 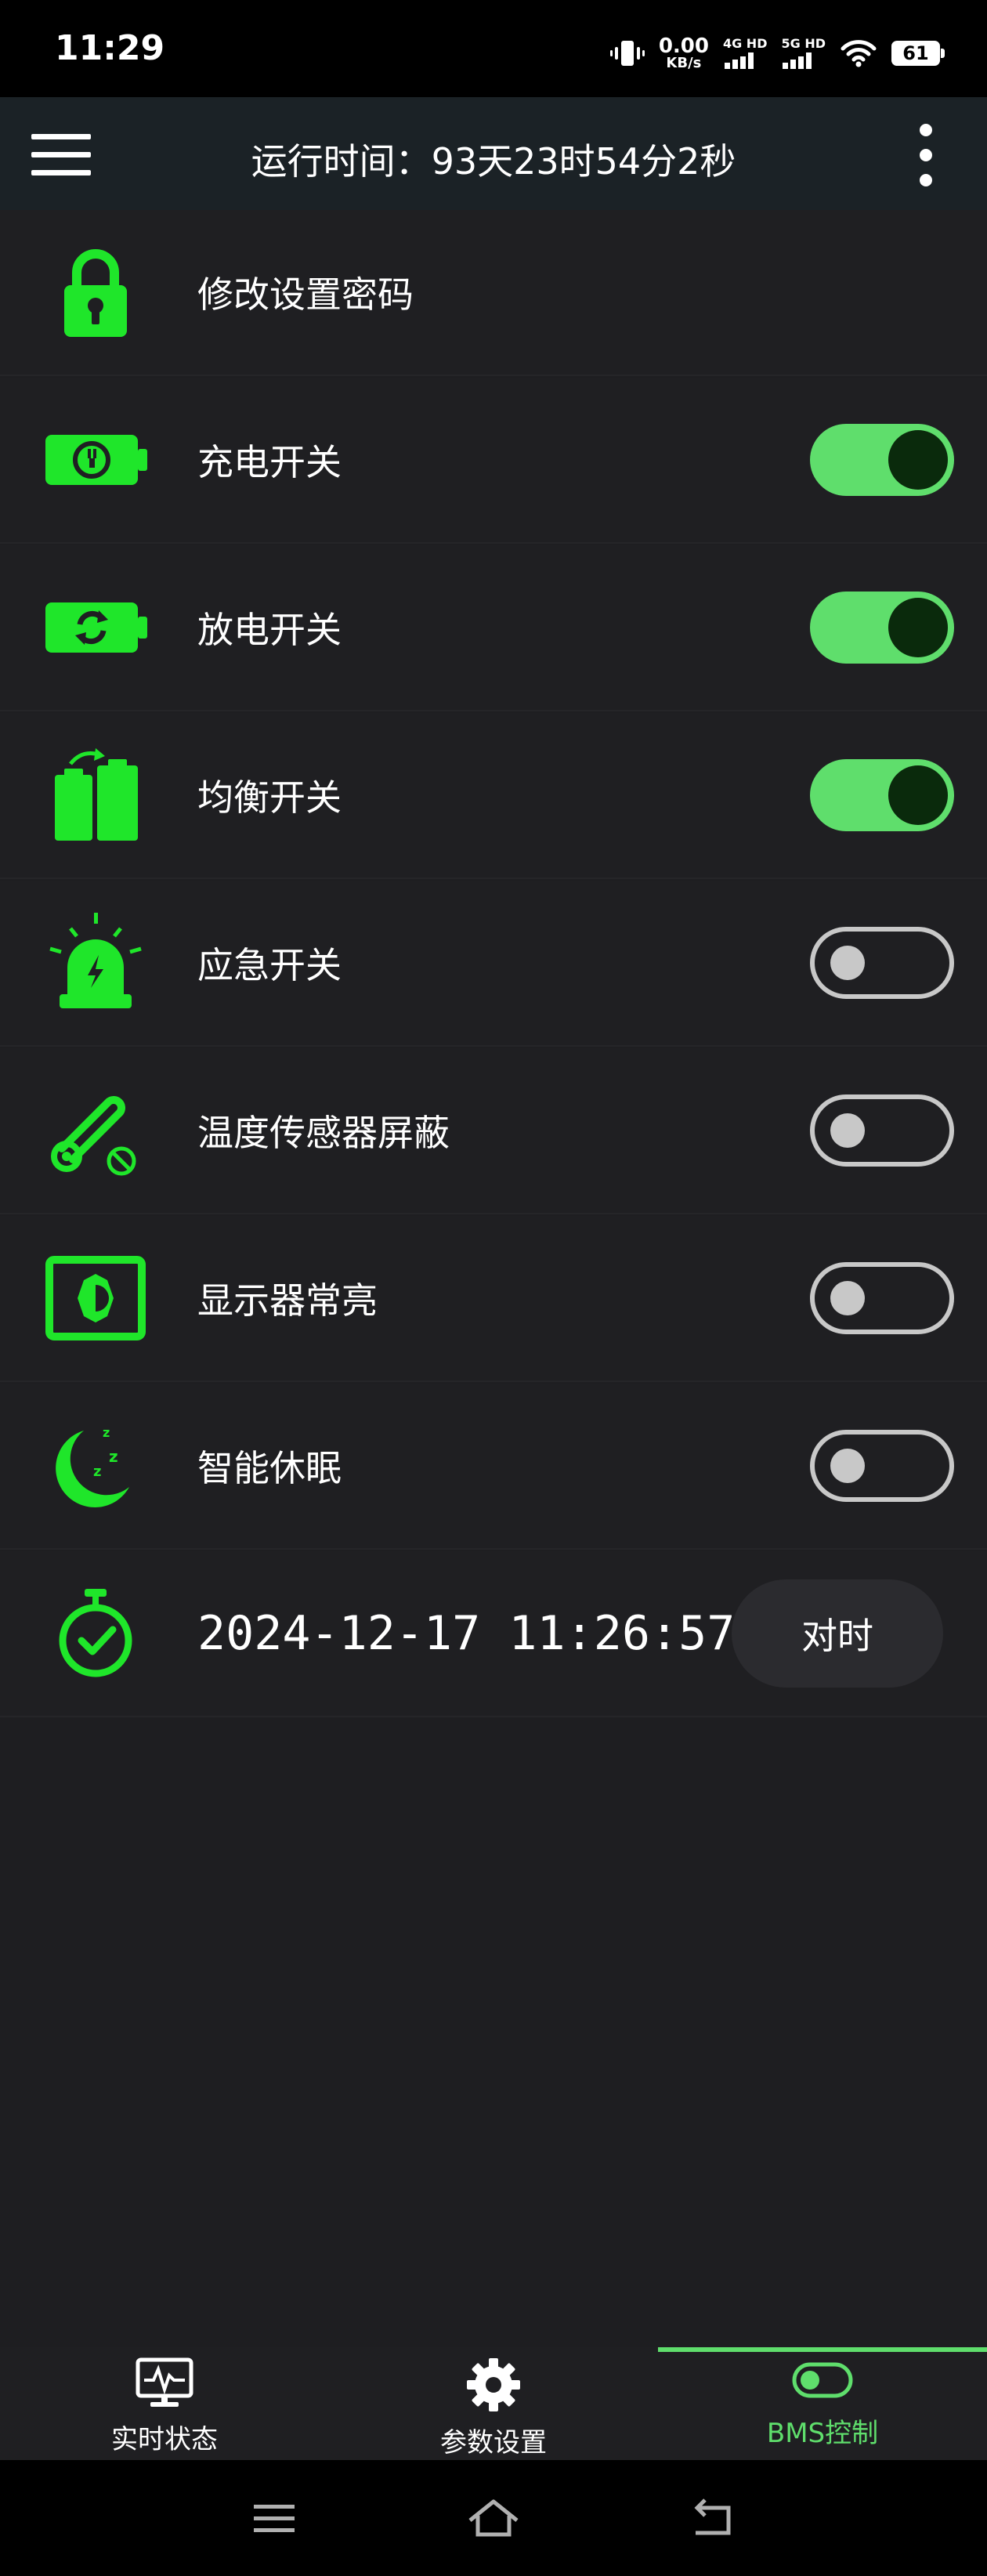 What do you see at coordinates (95, 963) in the screenshot?
I see `siren-icon` at bounding box center [95, 963].